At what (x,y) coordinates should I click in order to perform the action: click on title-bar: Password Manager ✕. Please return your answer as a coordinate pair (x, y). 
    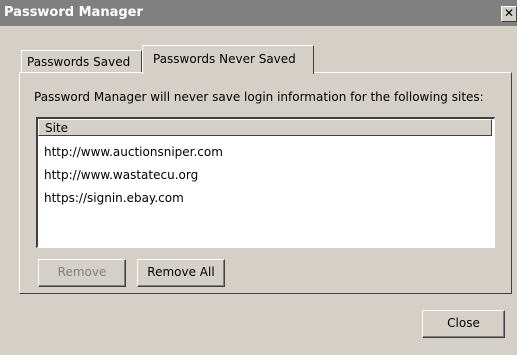
    Looking at the image, I should click on (258, 13).